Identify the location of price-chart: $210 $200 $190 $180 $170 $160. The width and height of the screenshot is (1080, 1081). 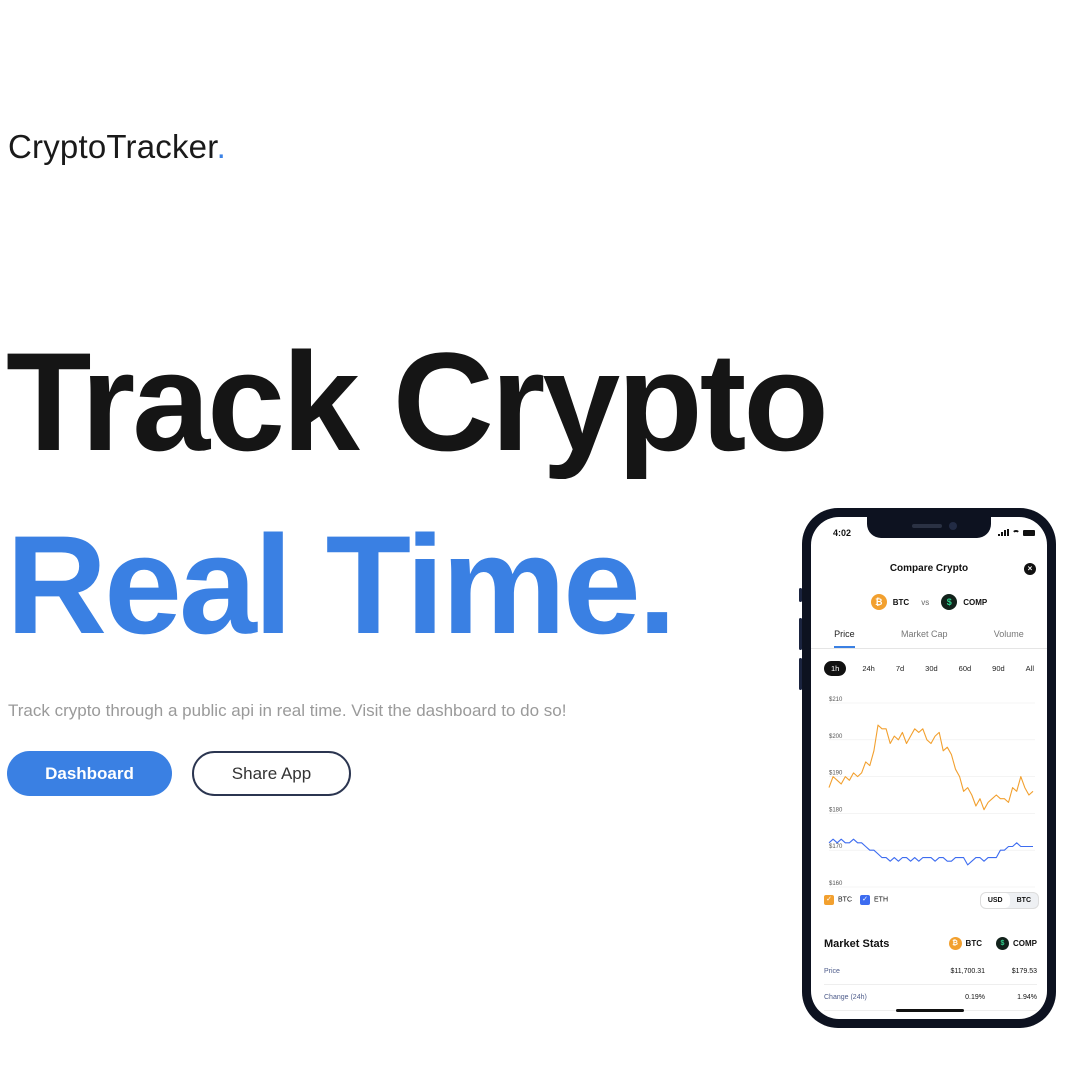
(931, 792).